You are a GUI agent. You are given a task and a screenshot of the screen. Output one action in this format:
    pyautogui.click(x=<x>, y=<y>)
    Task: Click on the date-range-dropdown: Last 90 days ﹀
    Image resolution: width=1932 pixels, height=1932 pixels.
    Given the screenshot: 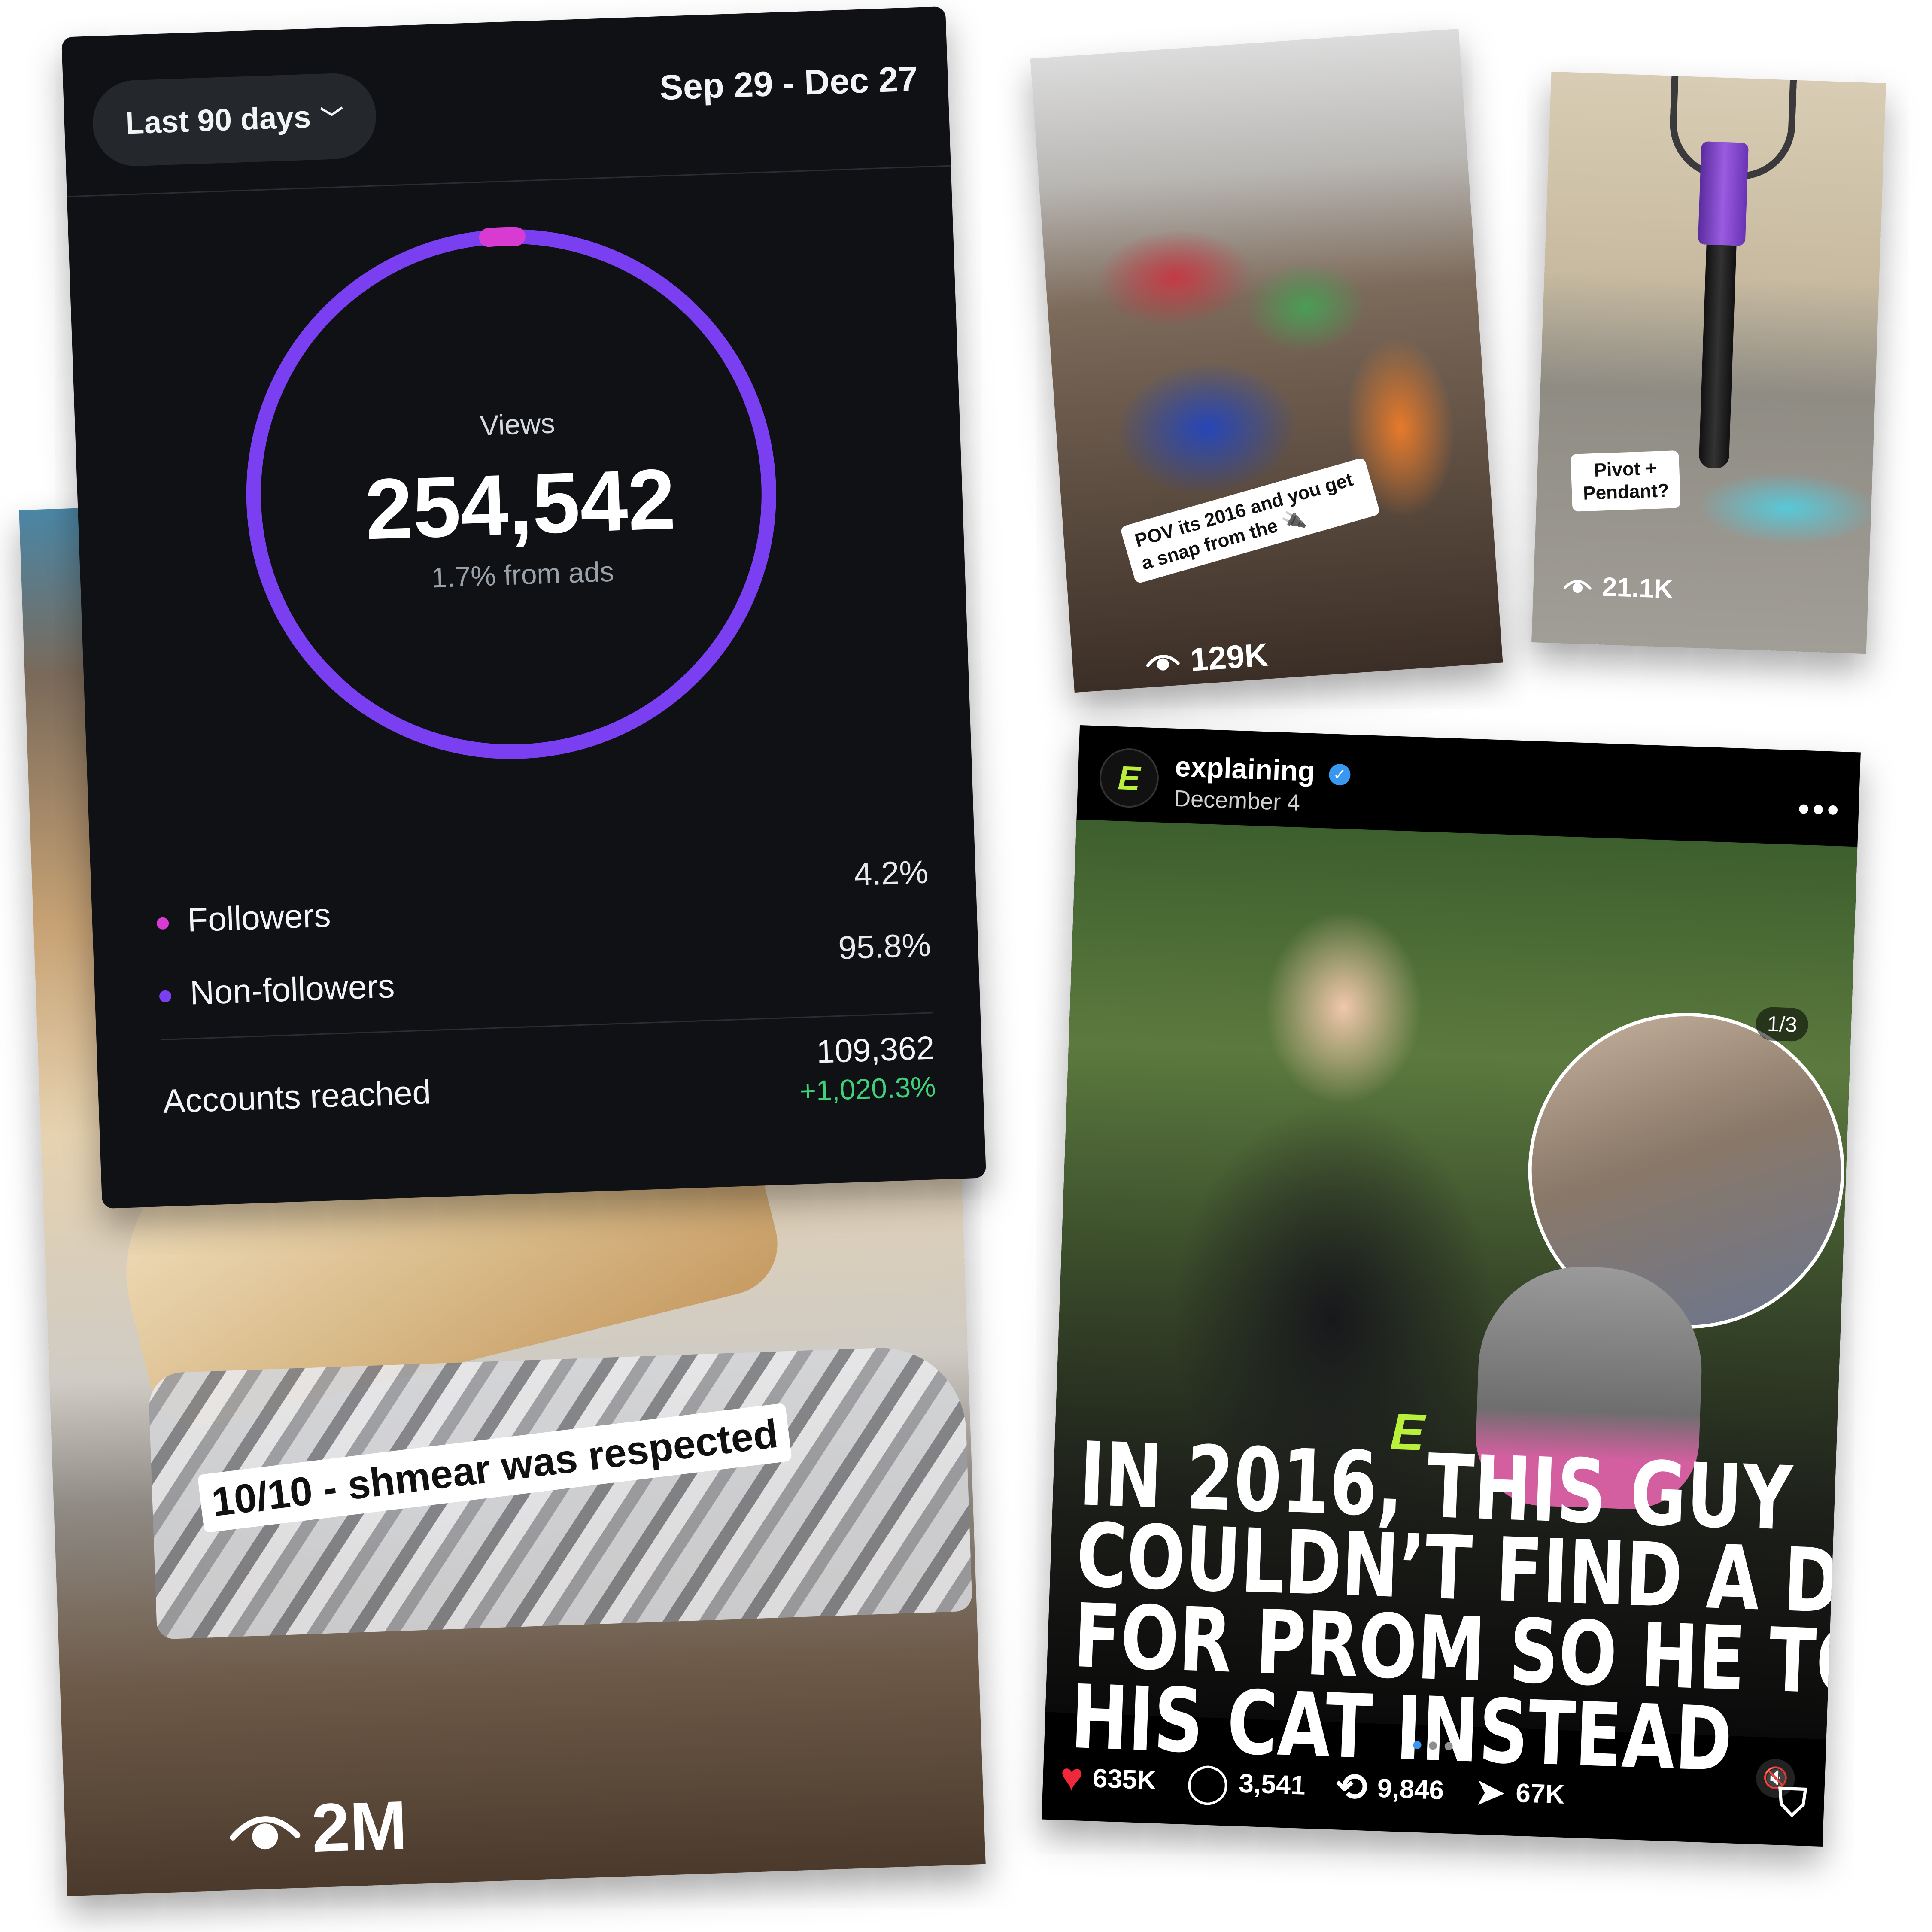 What is the action you would take?
    pyautogui.click(x=234, y=120)
    